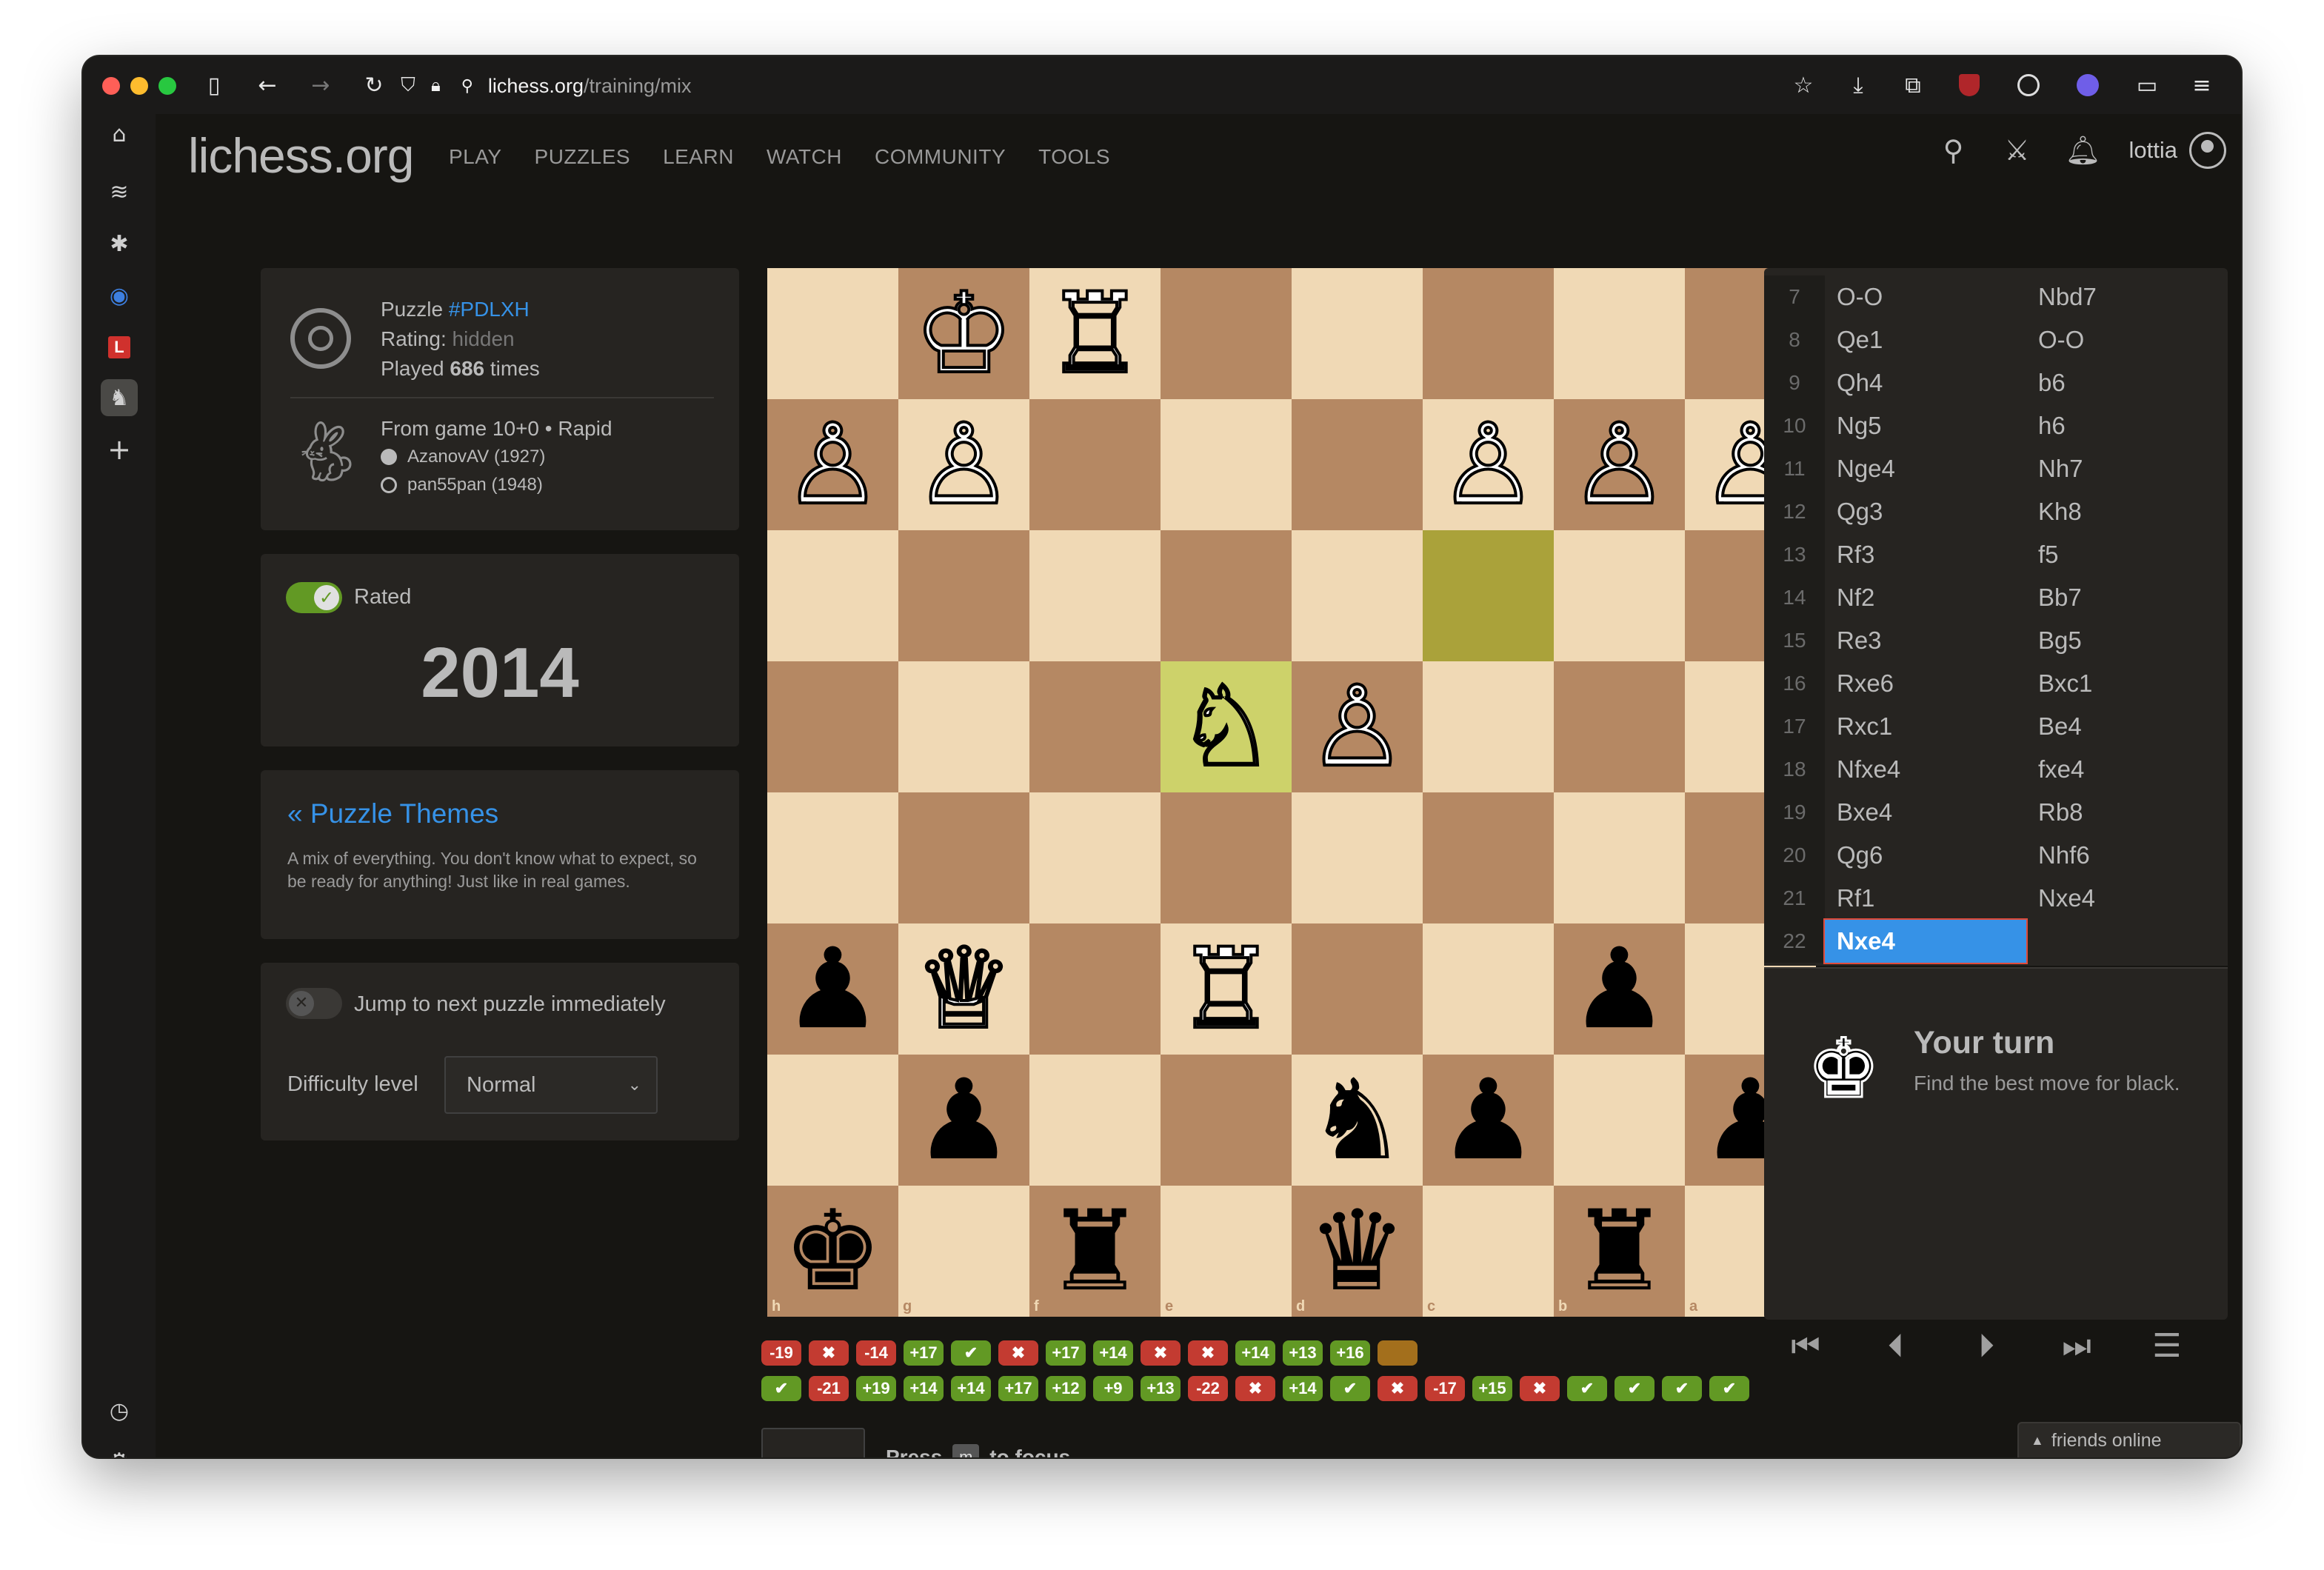 The width and height of the screenshot is (2324, 1570). I want to click on notification-bell-icon: 🔔︎, so click(2083, 150).